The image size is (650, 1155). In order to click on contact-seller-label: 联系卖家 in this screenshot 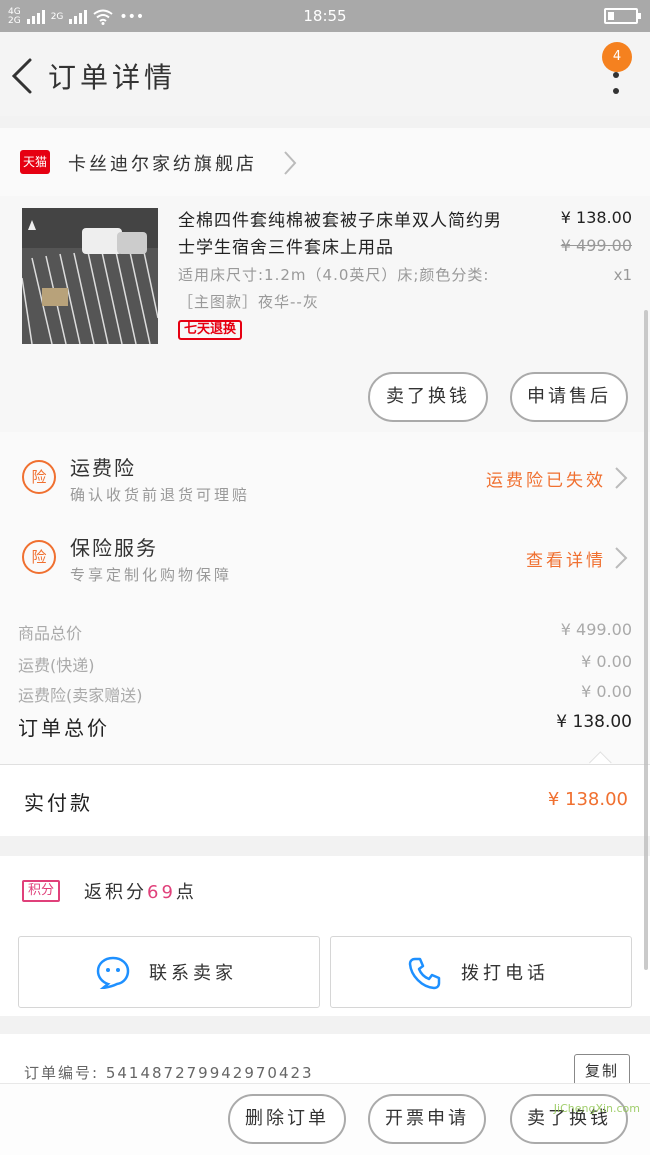, I will do `click(193, 973)`.